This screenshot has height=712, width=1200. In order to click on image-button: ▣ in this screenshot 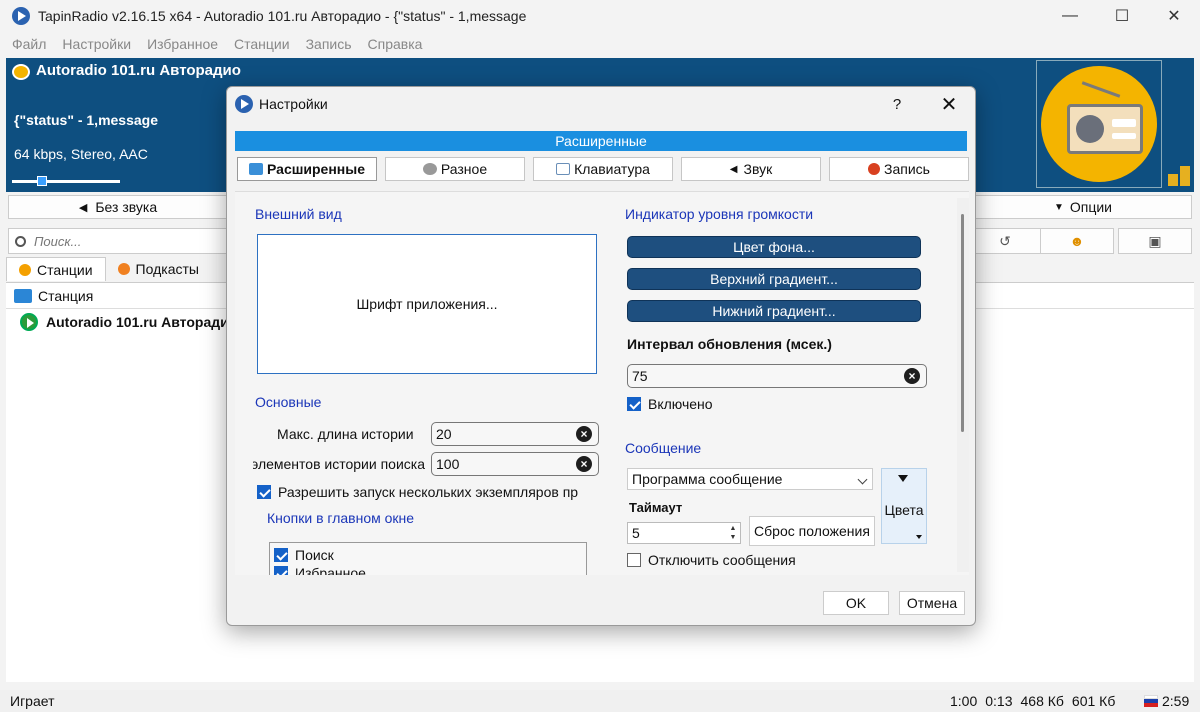, I will do `click(1155, 241)`.